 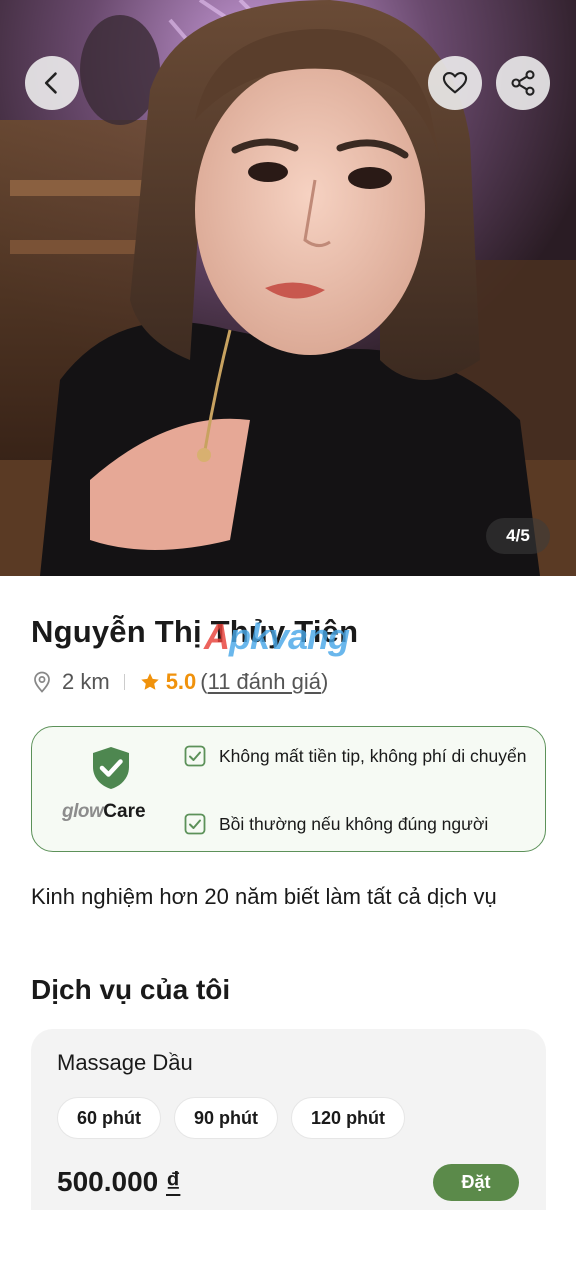 I want to click on watermark-letter: A, so click(x=217, y=636).